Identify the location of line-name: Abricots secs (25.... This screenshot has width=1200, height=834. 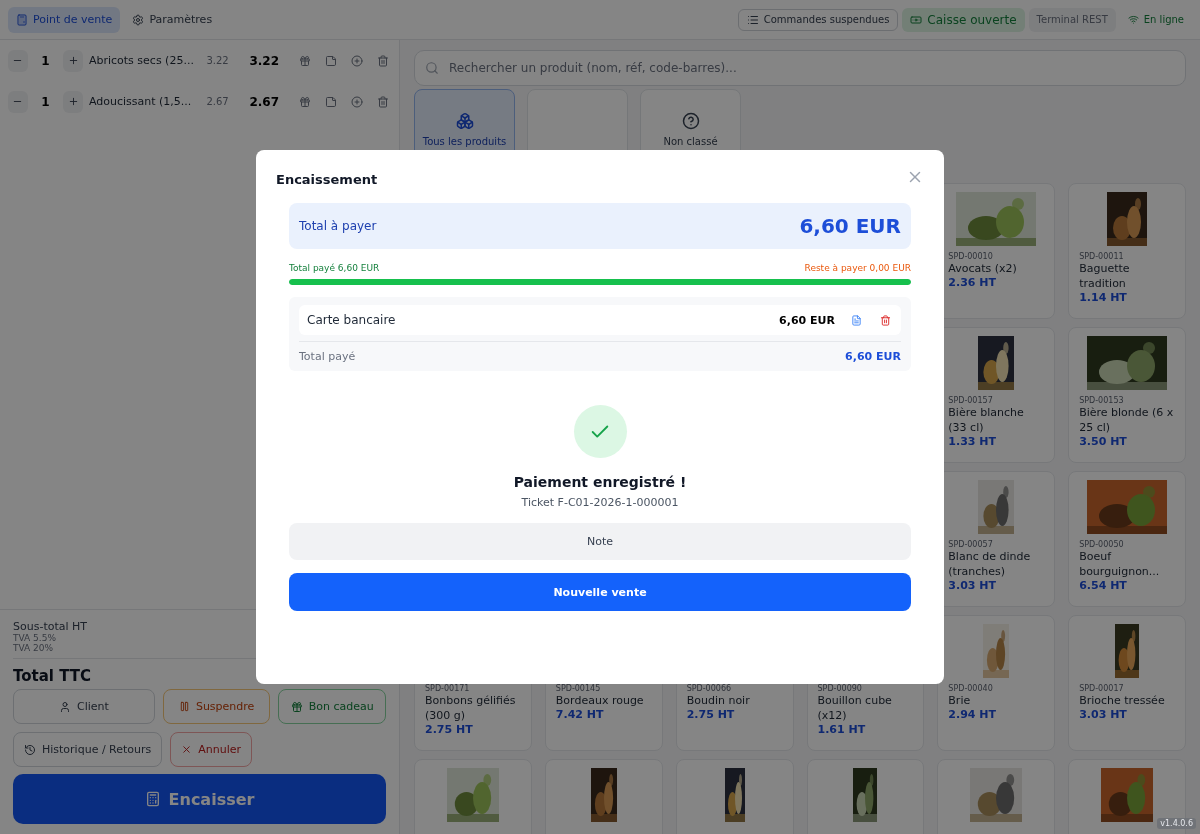
(141, 60).